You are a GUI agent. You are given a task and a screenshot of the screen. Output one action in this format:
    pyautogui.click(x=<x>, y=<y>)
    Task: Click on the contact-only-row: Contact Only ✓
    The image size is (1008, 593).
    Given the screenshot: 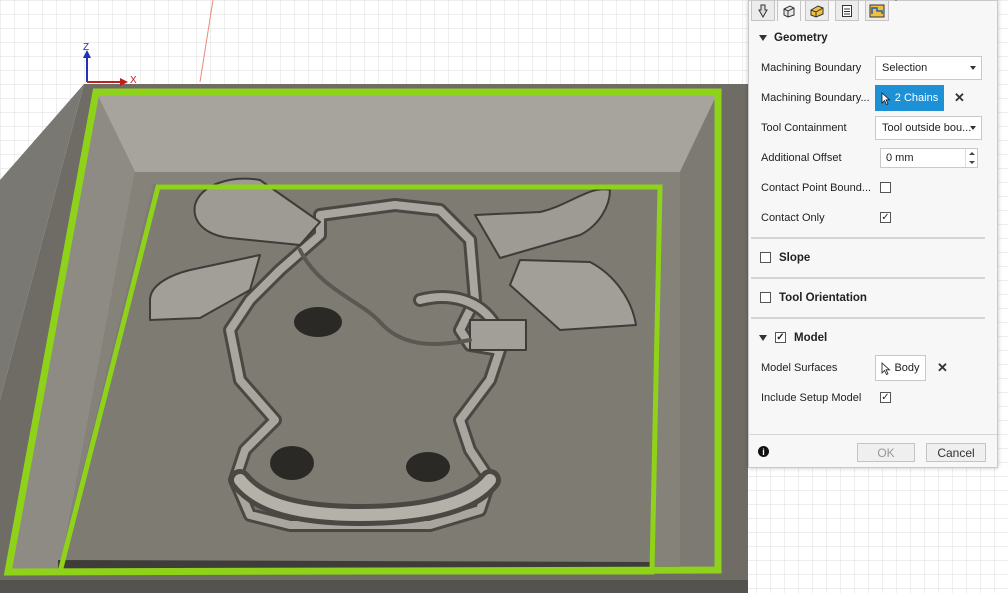 What is the action you would take?
    pyautogui.click(x=873, y=218)
    